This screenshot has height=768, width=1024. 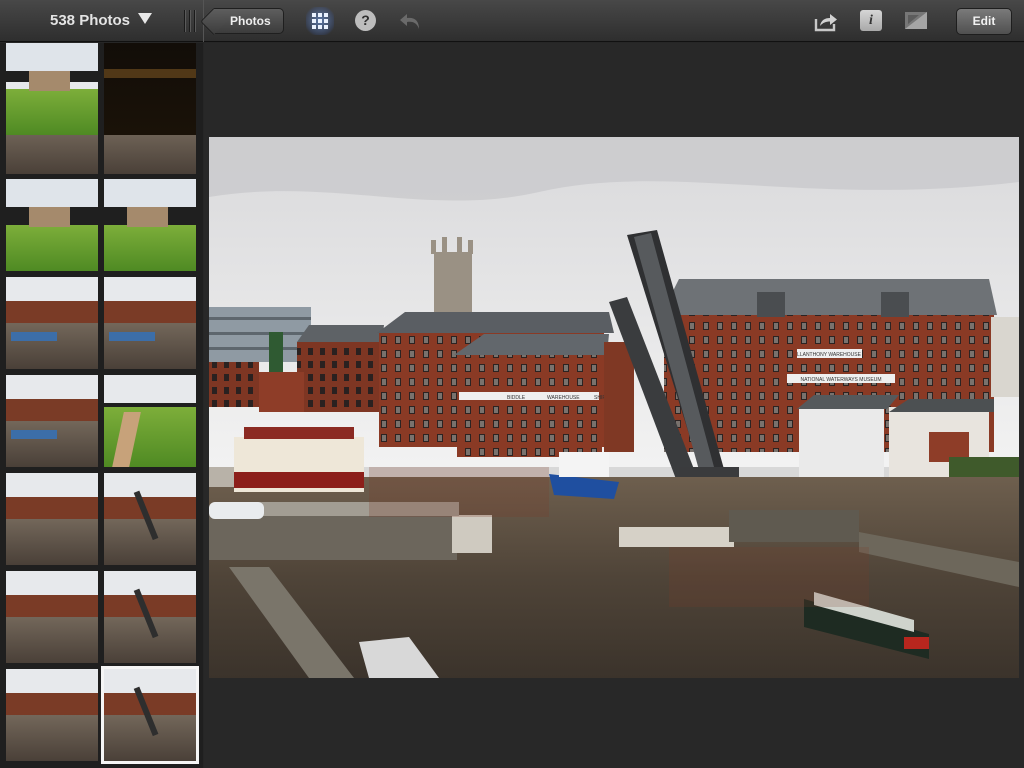 What do you see at coordinates (145, 18) in the screenshot?
I see `chevron-down-icon` at bounding box center [145, 18].